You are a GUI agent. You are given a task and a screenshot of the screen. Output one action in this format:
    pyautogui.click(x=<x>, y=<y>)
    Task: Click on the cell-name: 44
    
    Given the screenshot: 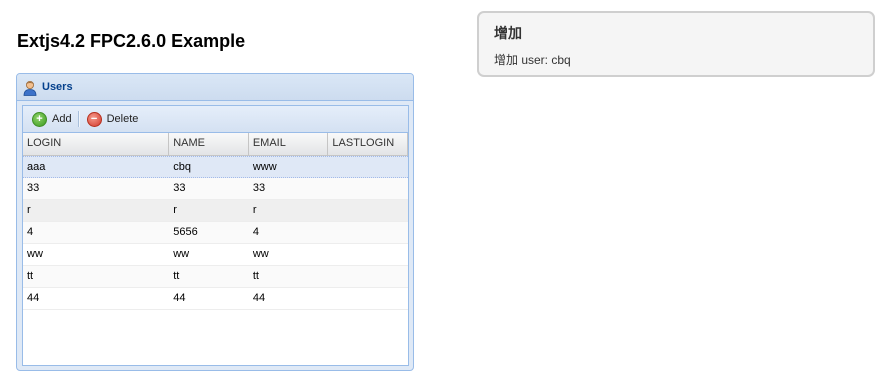 What is the action you would take?
    pyautogui.click(x=179, y=298)
    